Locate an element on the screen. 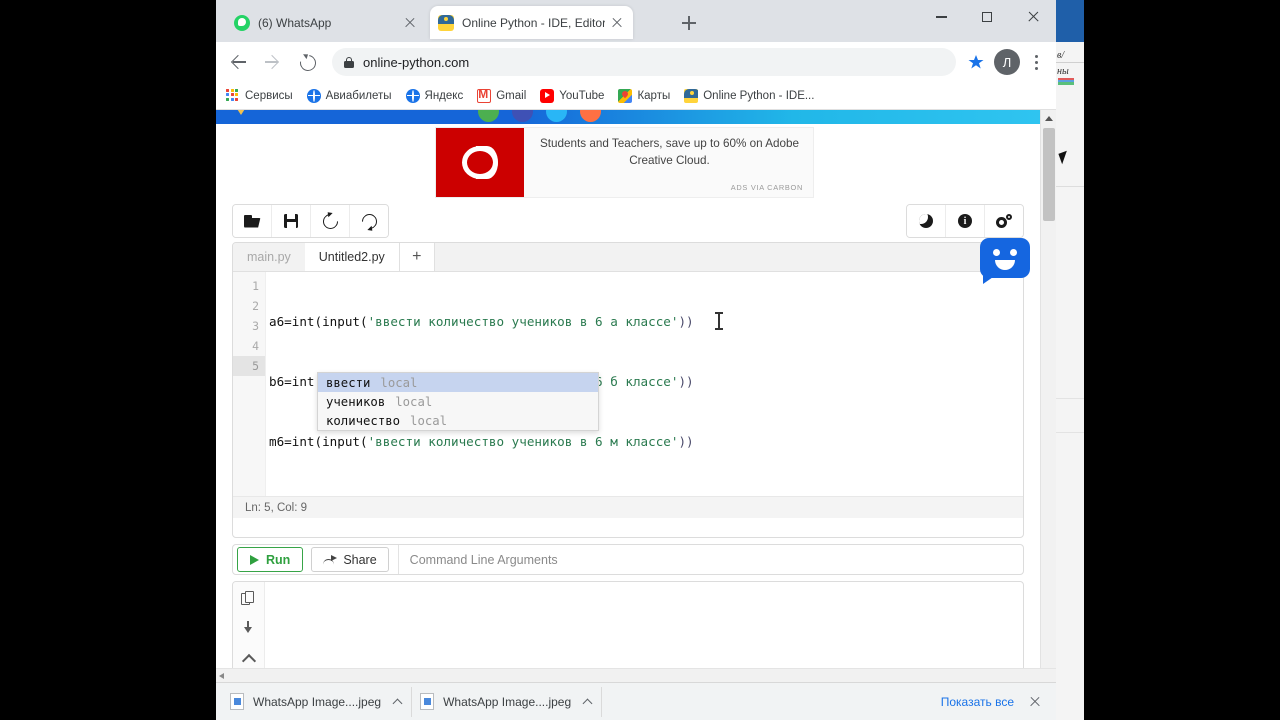 Image resolution: width=1280 pixels, height=720 pixels. site-header: ONLINE PYTHON is located at coordinates (628, 117).